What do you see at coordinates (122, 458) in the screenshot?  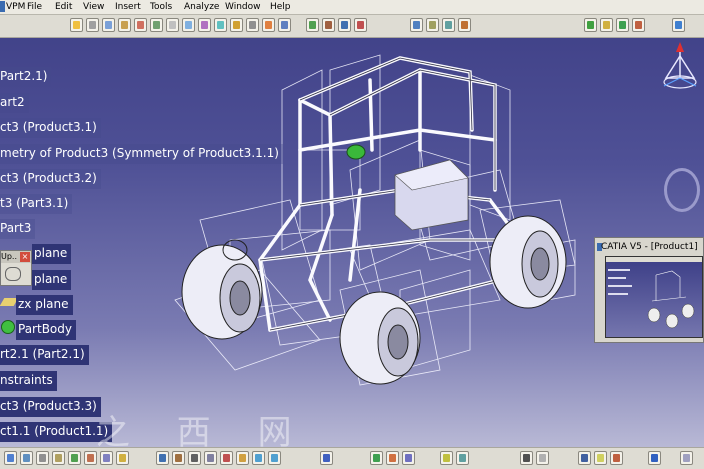 I see `hide-show-icon` at bounding box center [122, 458].